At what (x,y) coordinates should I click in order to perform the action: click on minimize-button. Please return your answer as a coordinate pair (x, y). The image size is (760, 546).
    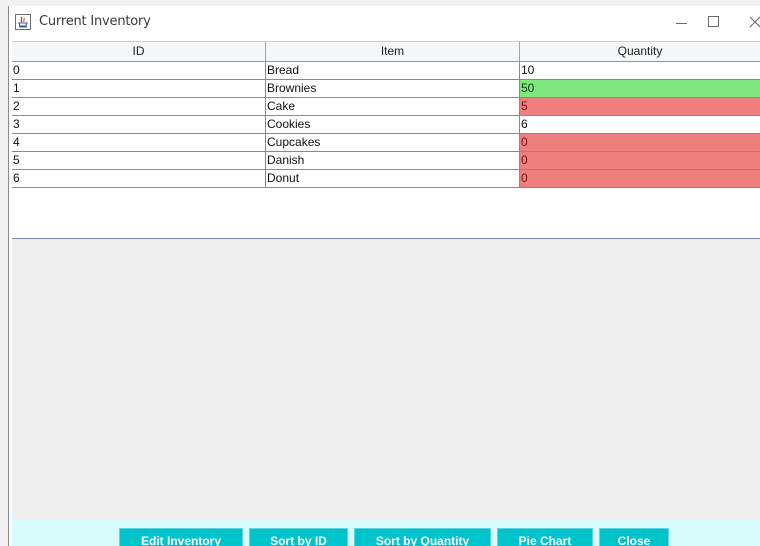
    Looking at the image, I should click on (682, 23).